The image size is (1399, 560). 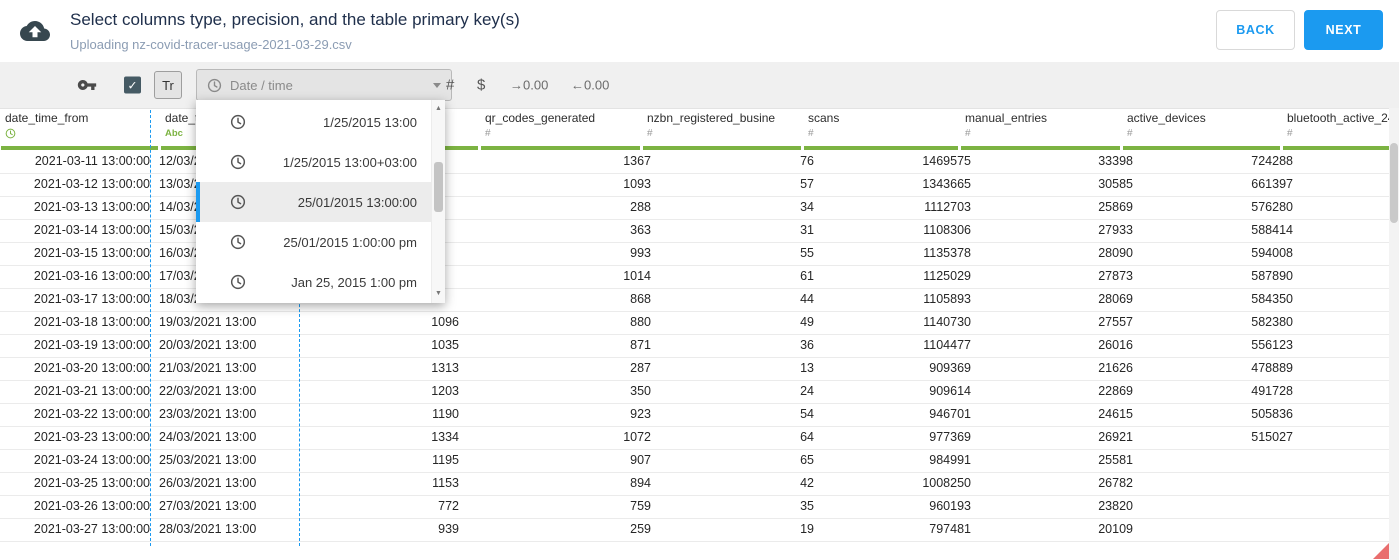 What do you see at coordinates (1394, 334) in the screenshot?
I see `vertical-scrollbar` at bounding box center [1394, 334].